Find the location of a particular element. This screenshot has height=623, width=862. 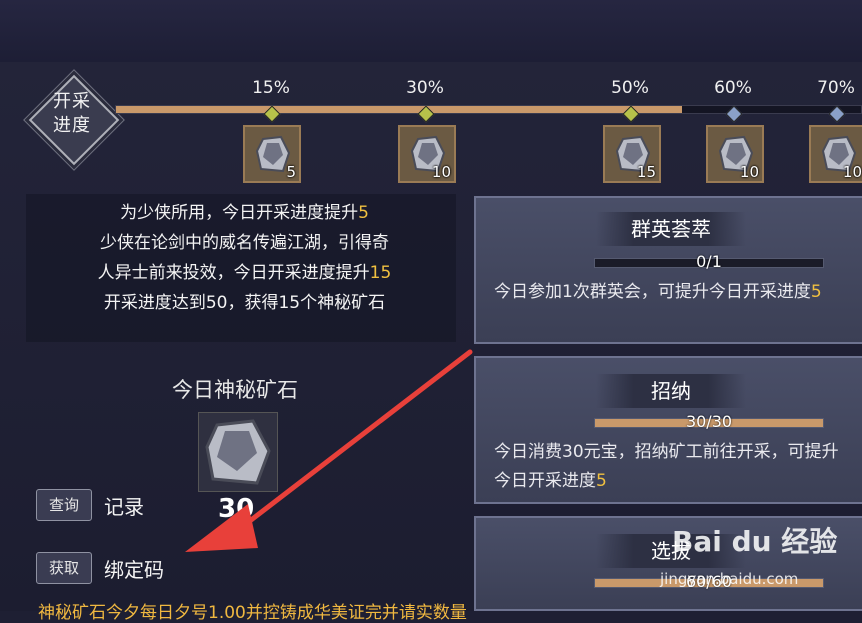

watermark-brand: Bai du 经验 is located at coordinates (755, 541).